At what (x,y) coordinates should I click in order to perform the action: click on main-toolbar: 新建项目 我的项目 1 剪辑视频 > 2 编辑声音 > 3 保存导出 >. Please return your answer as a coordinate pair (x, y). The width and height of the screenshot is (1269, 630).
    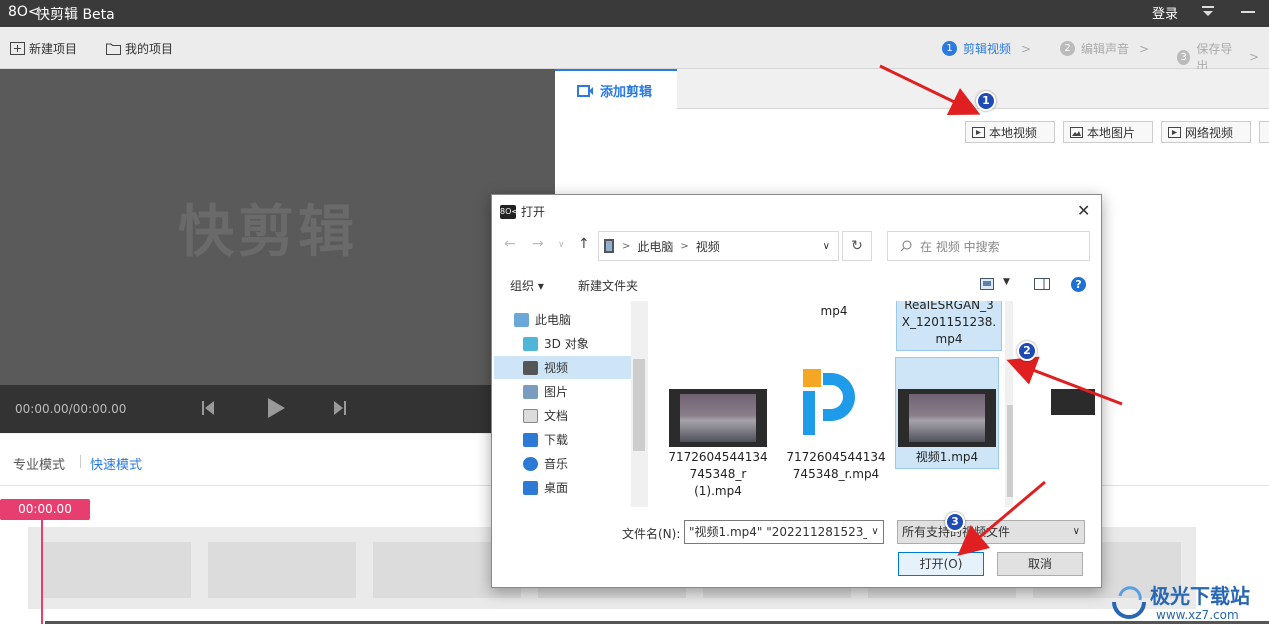
    Looking at the image, I should click on (634, 50).